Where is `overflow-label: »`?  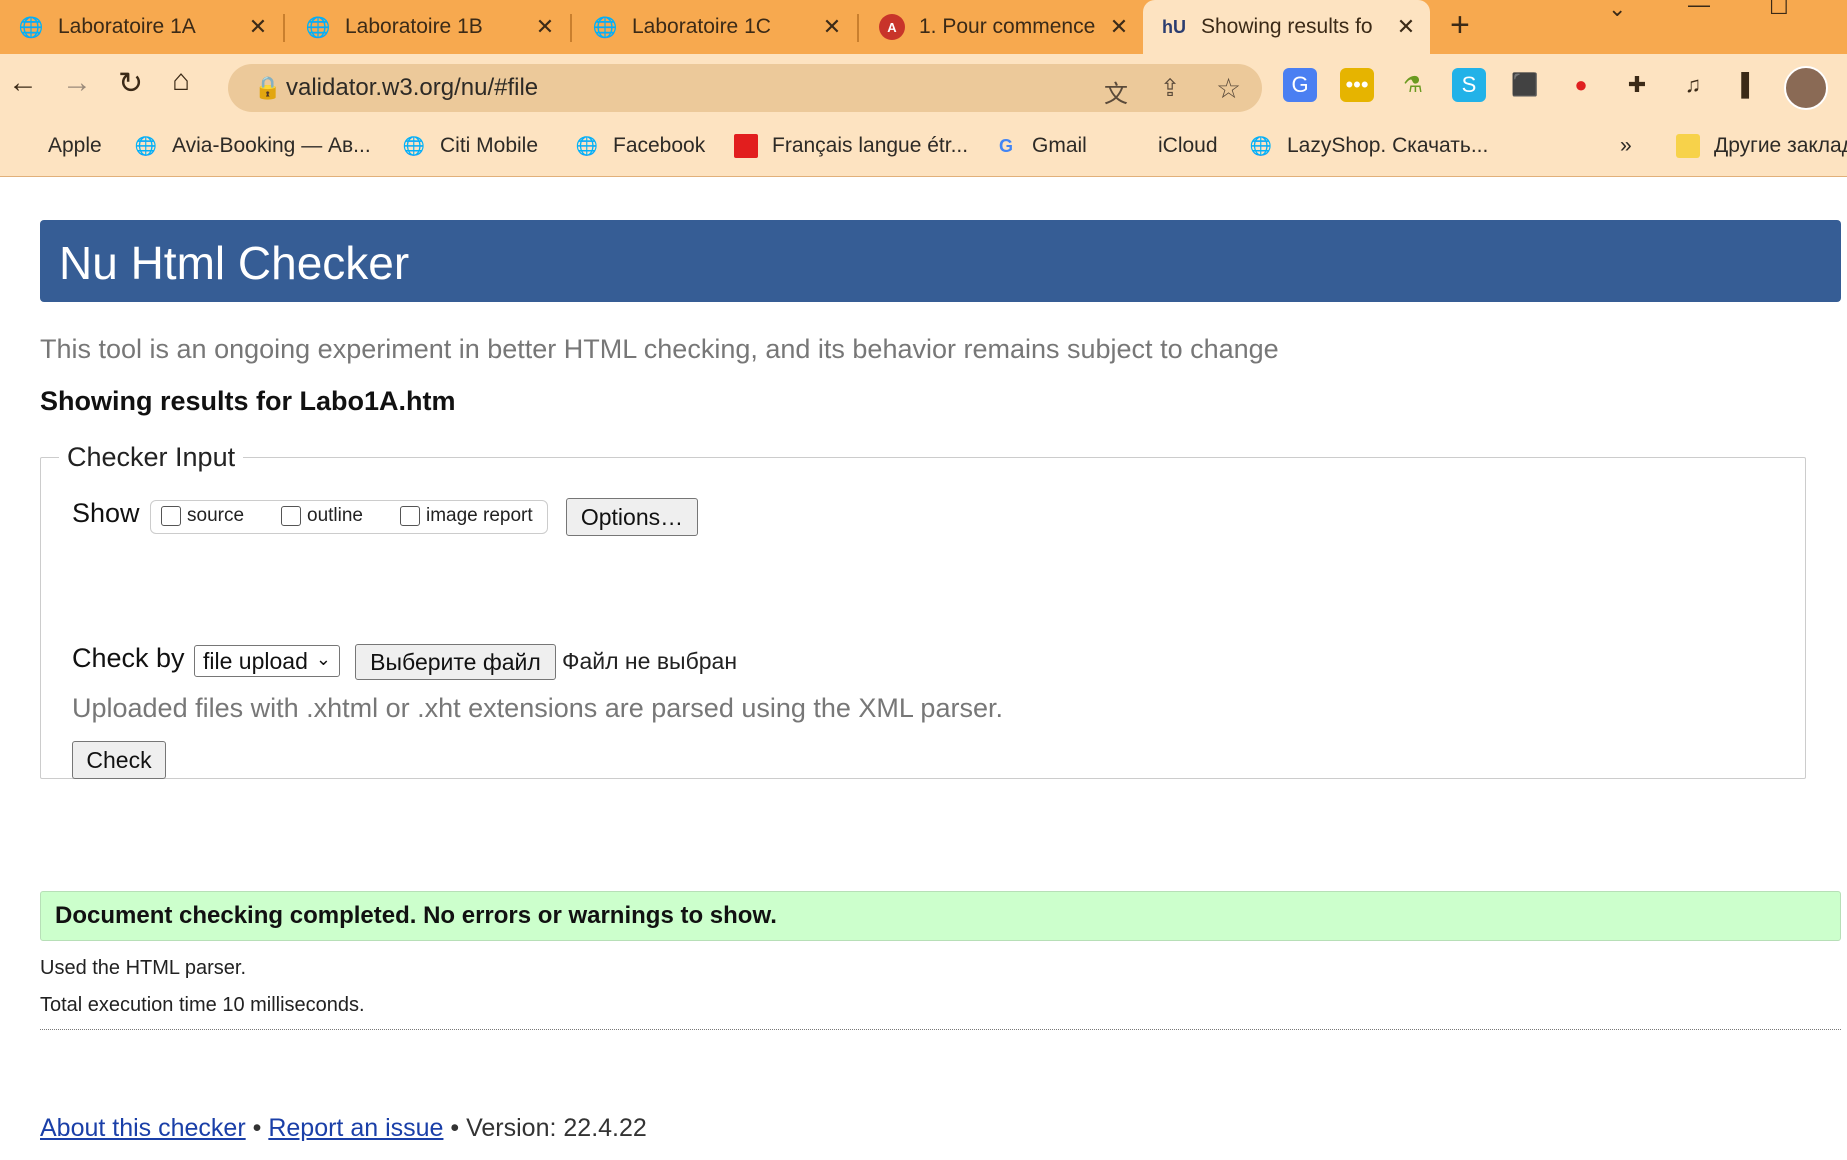 overflow-label: » is located at coordinates (1626, 145).